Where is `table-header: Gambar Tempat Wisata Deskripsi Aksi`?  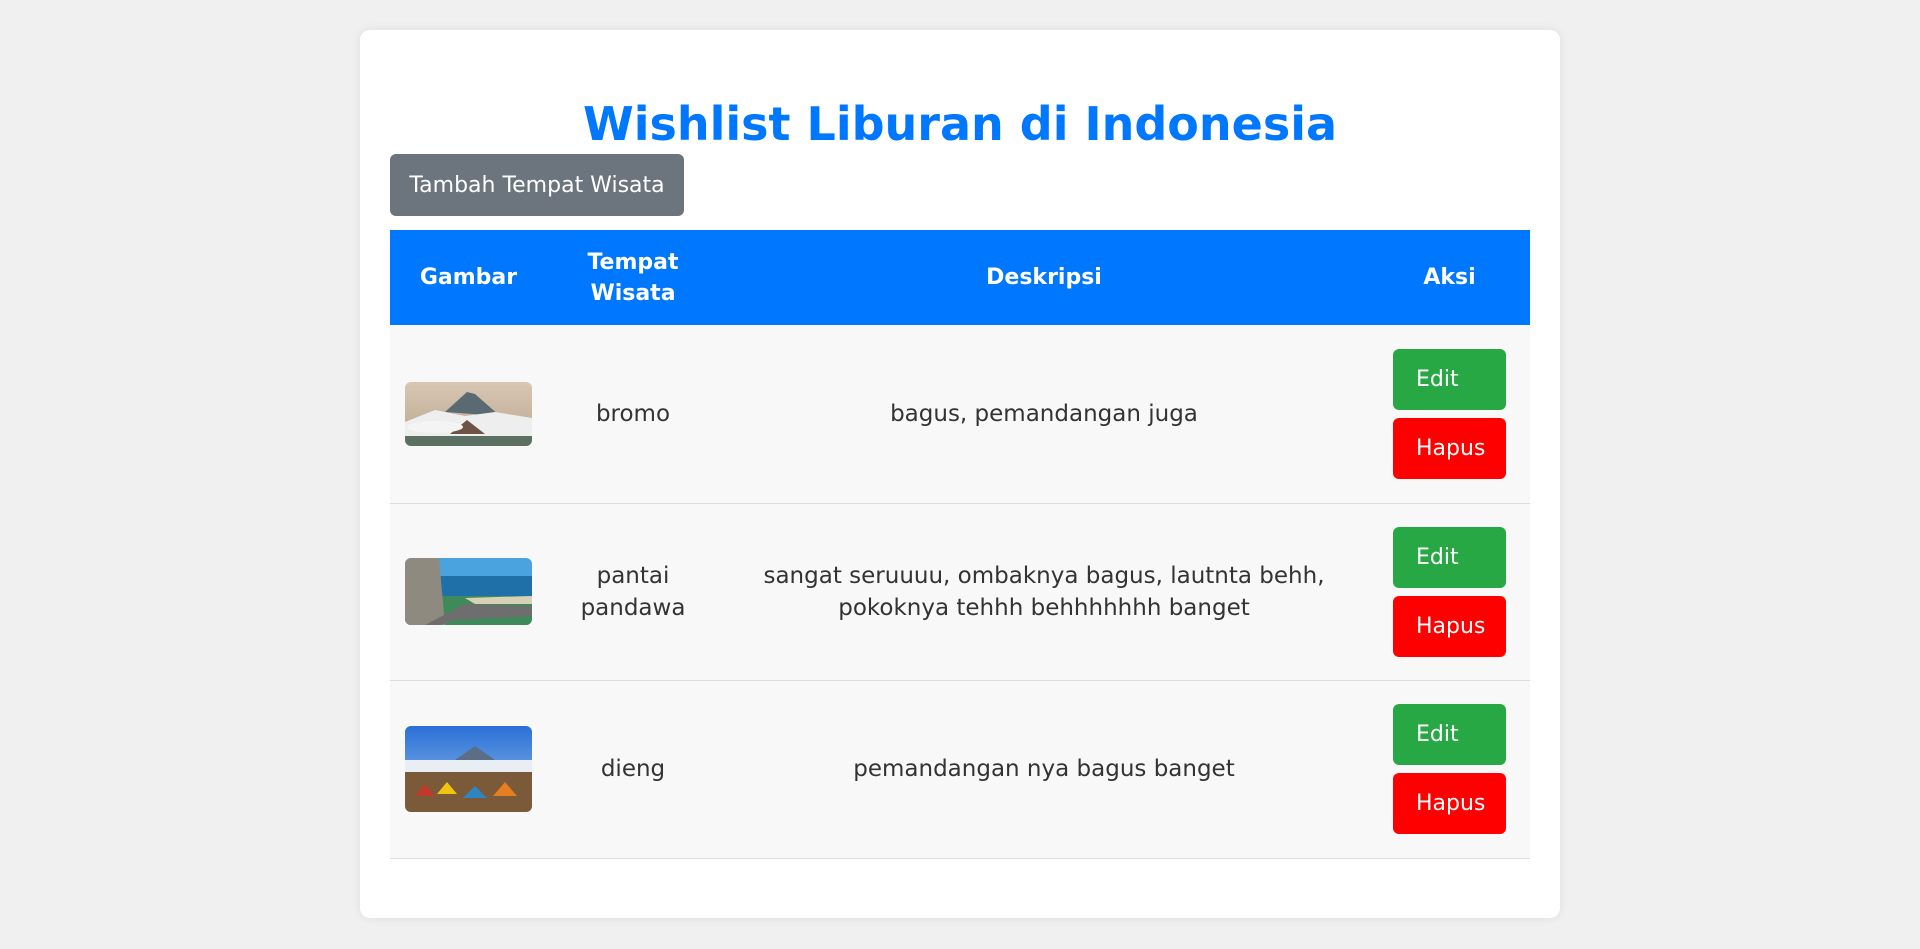
table-header: Gambar Tempat Wisata Deskripsi Aksi is located at coordinates (960, 277).